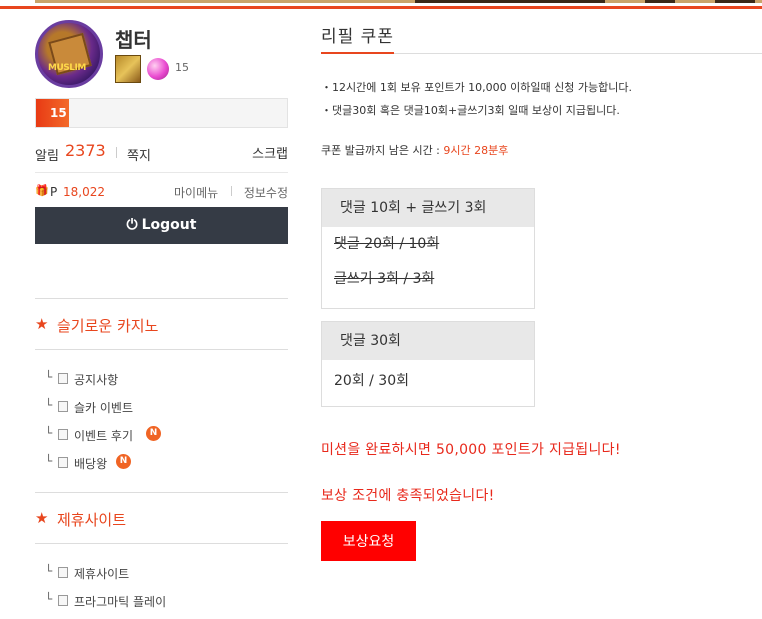 This screenshot has width=762, height=619. What do you see at coordinates (384, 279) in the screenshot?
I see `condition-progress-posts: 글쓰기 3회 / 3회` at bounding box center [384, 279].